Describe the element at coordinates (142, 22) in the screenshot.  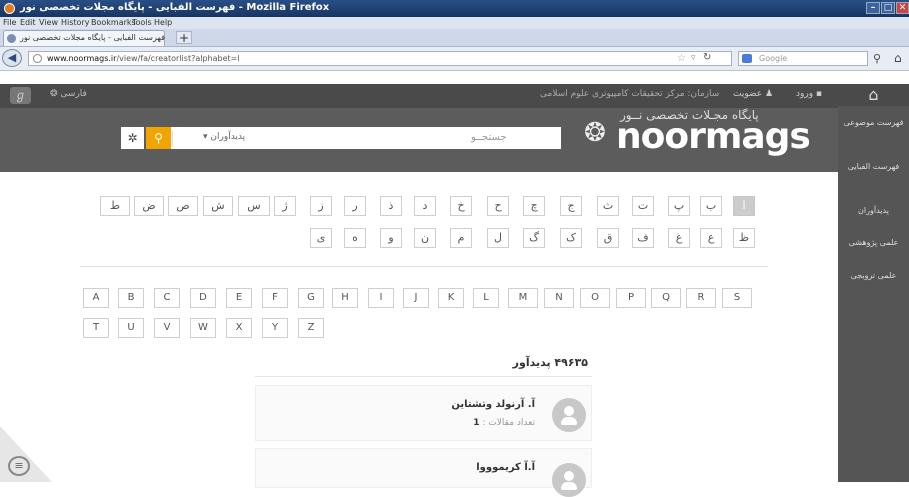
I see `menu-tools: Tools` at that location.